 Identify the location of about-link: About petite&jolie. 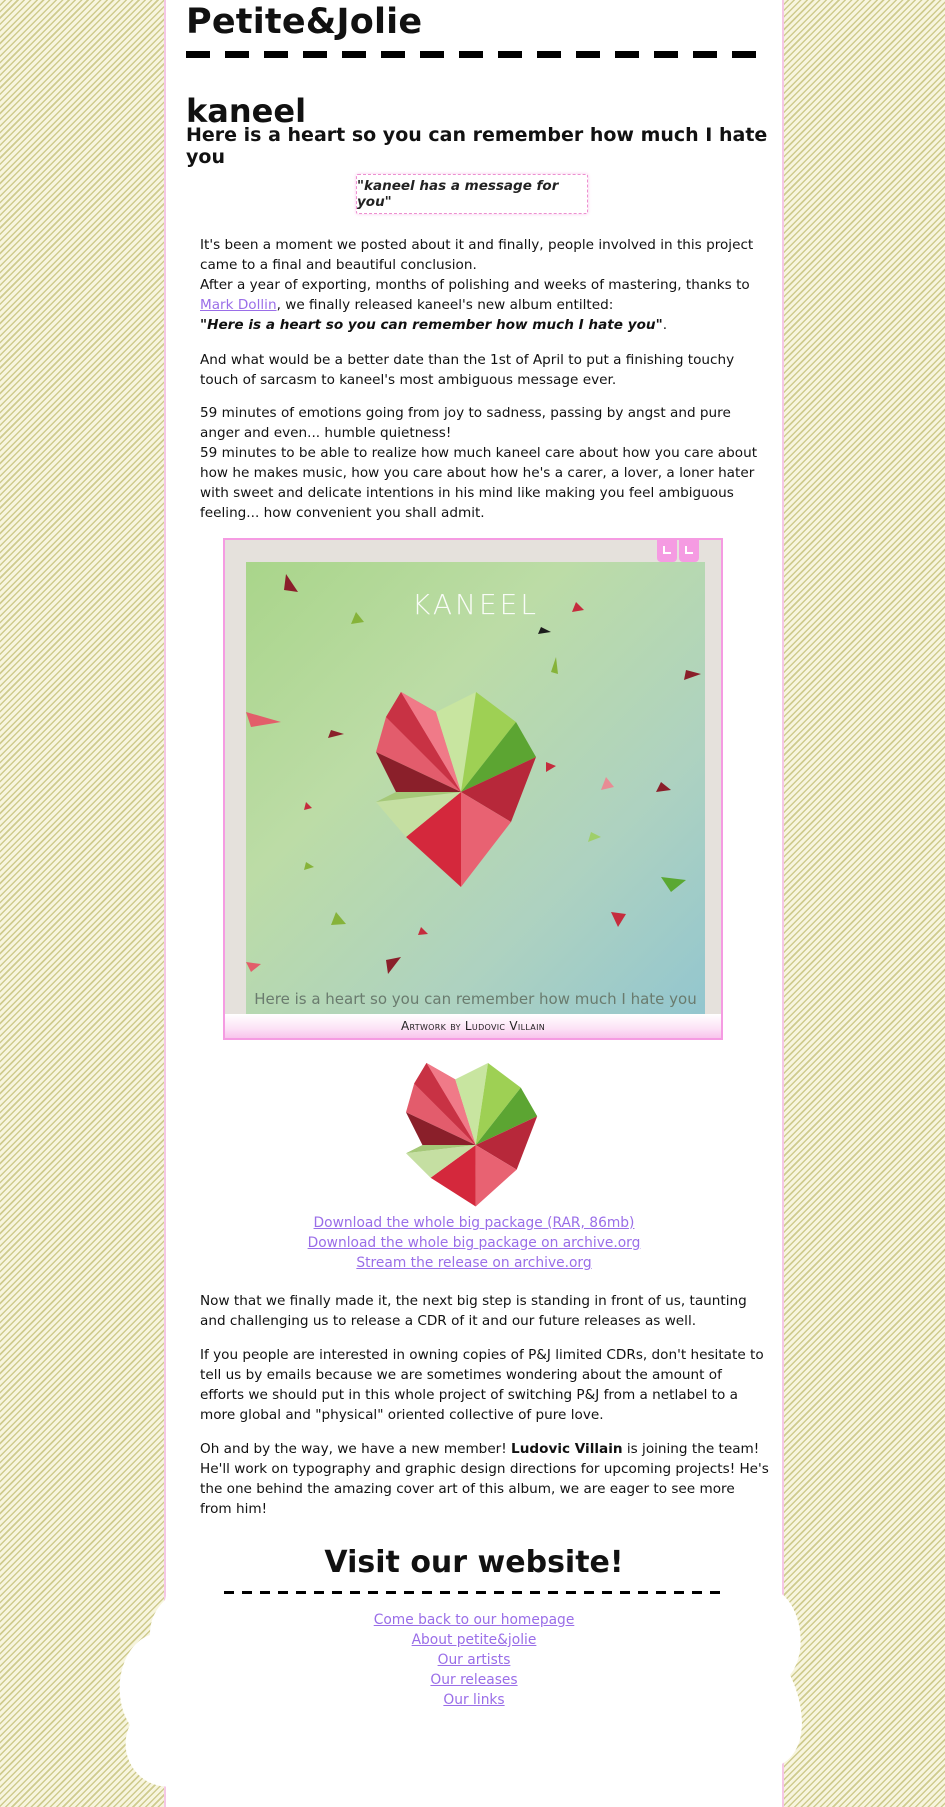
(474, 1640).